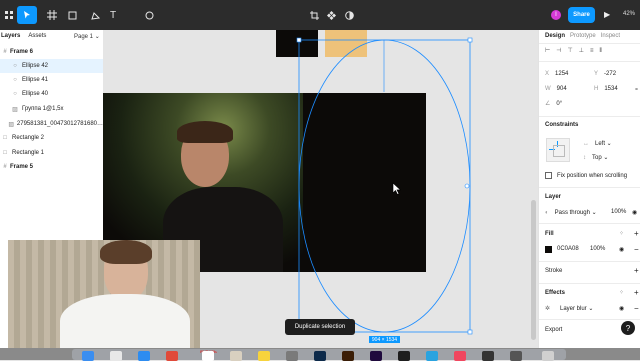  What do you see at coordinates (470, 332) in the screenshot?
I see `resize-handle-br` at bounding box center [470, 332].